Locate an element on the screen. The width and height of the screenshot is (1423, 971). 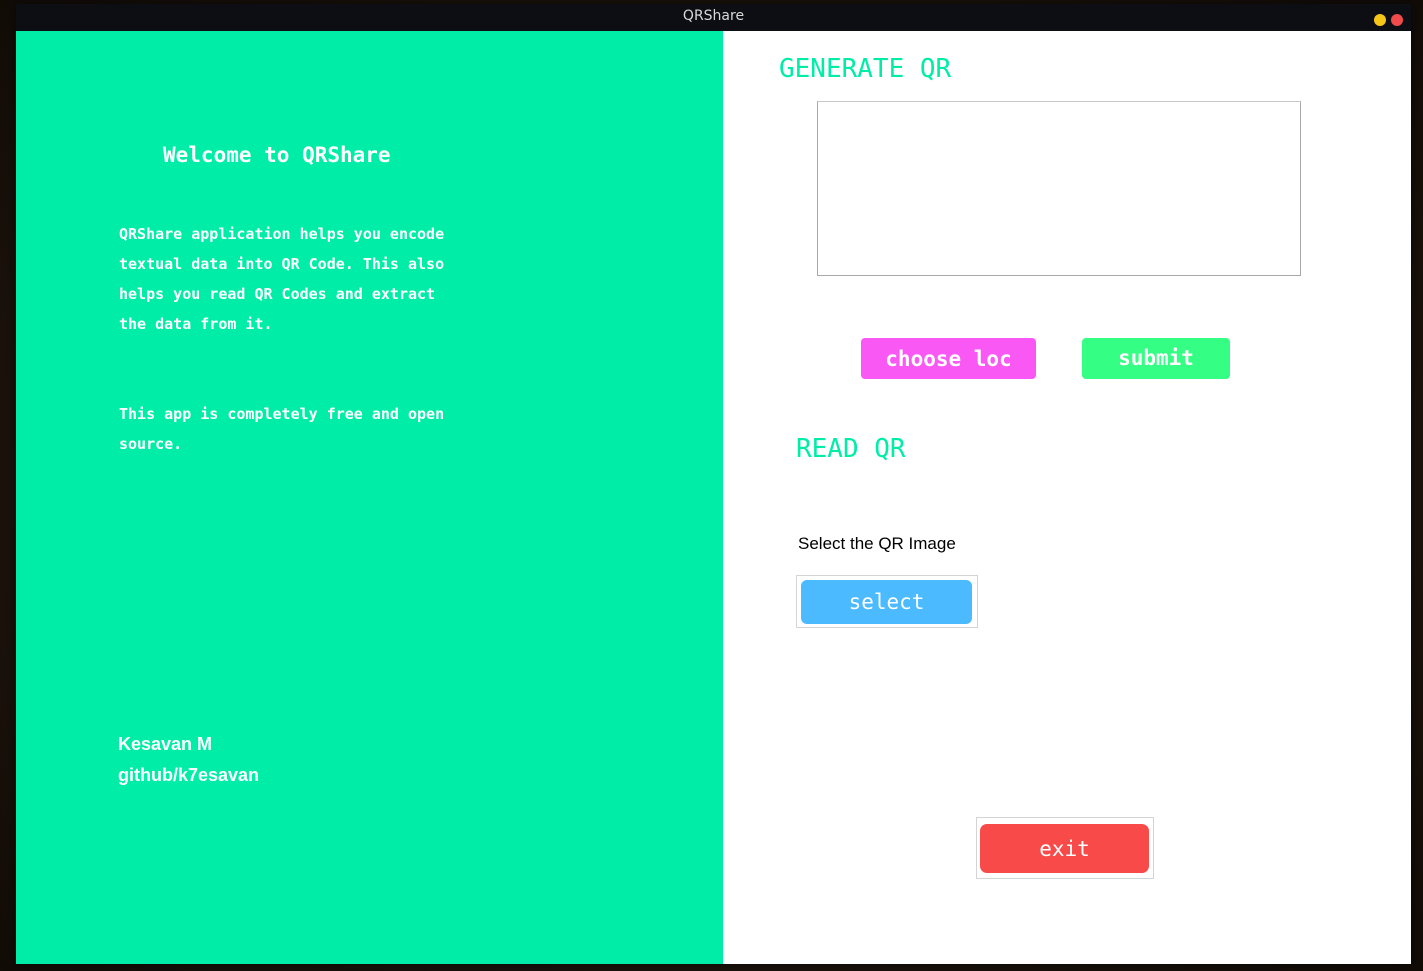
exit-button-frame: exit is located at coordinates (1065, 848).